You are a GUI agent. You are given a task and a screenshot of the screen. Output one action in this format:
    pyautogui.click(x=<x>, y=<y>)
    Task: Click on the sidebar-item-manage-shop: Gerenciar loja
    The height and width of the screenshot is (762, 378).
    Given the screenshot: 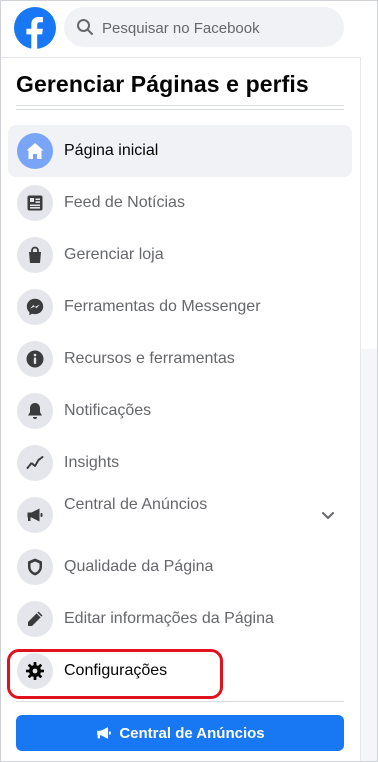 What is the action you would take?
    pyautogui.click(x=180, y=255)
    